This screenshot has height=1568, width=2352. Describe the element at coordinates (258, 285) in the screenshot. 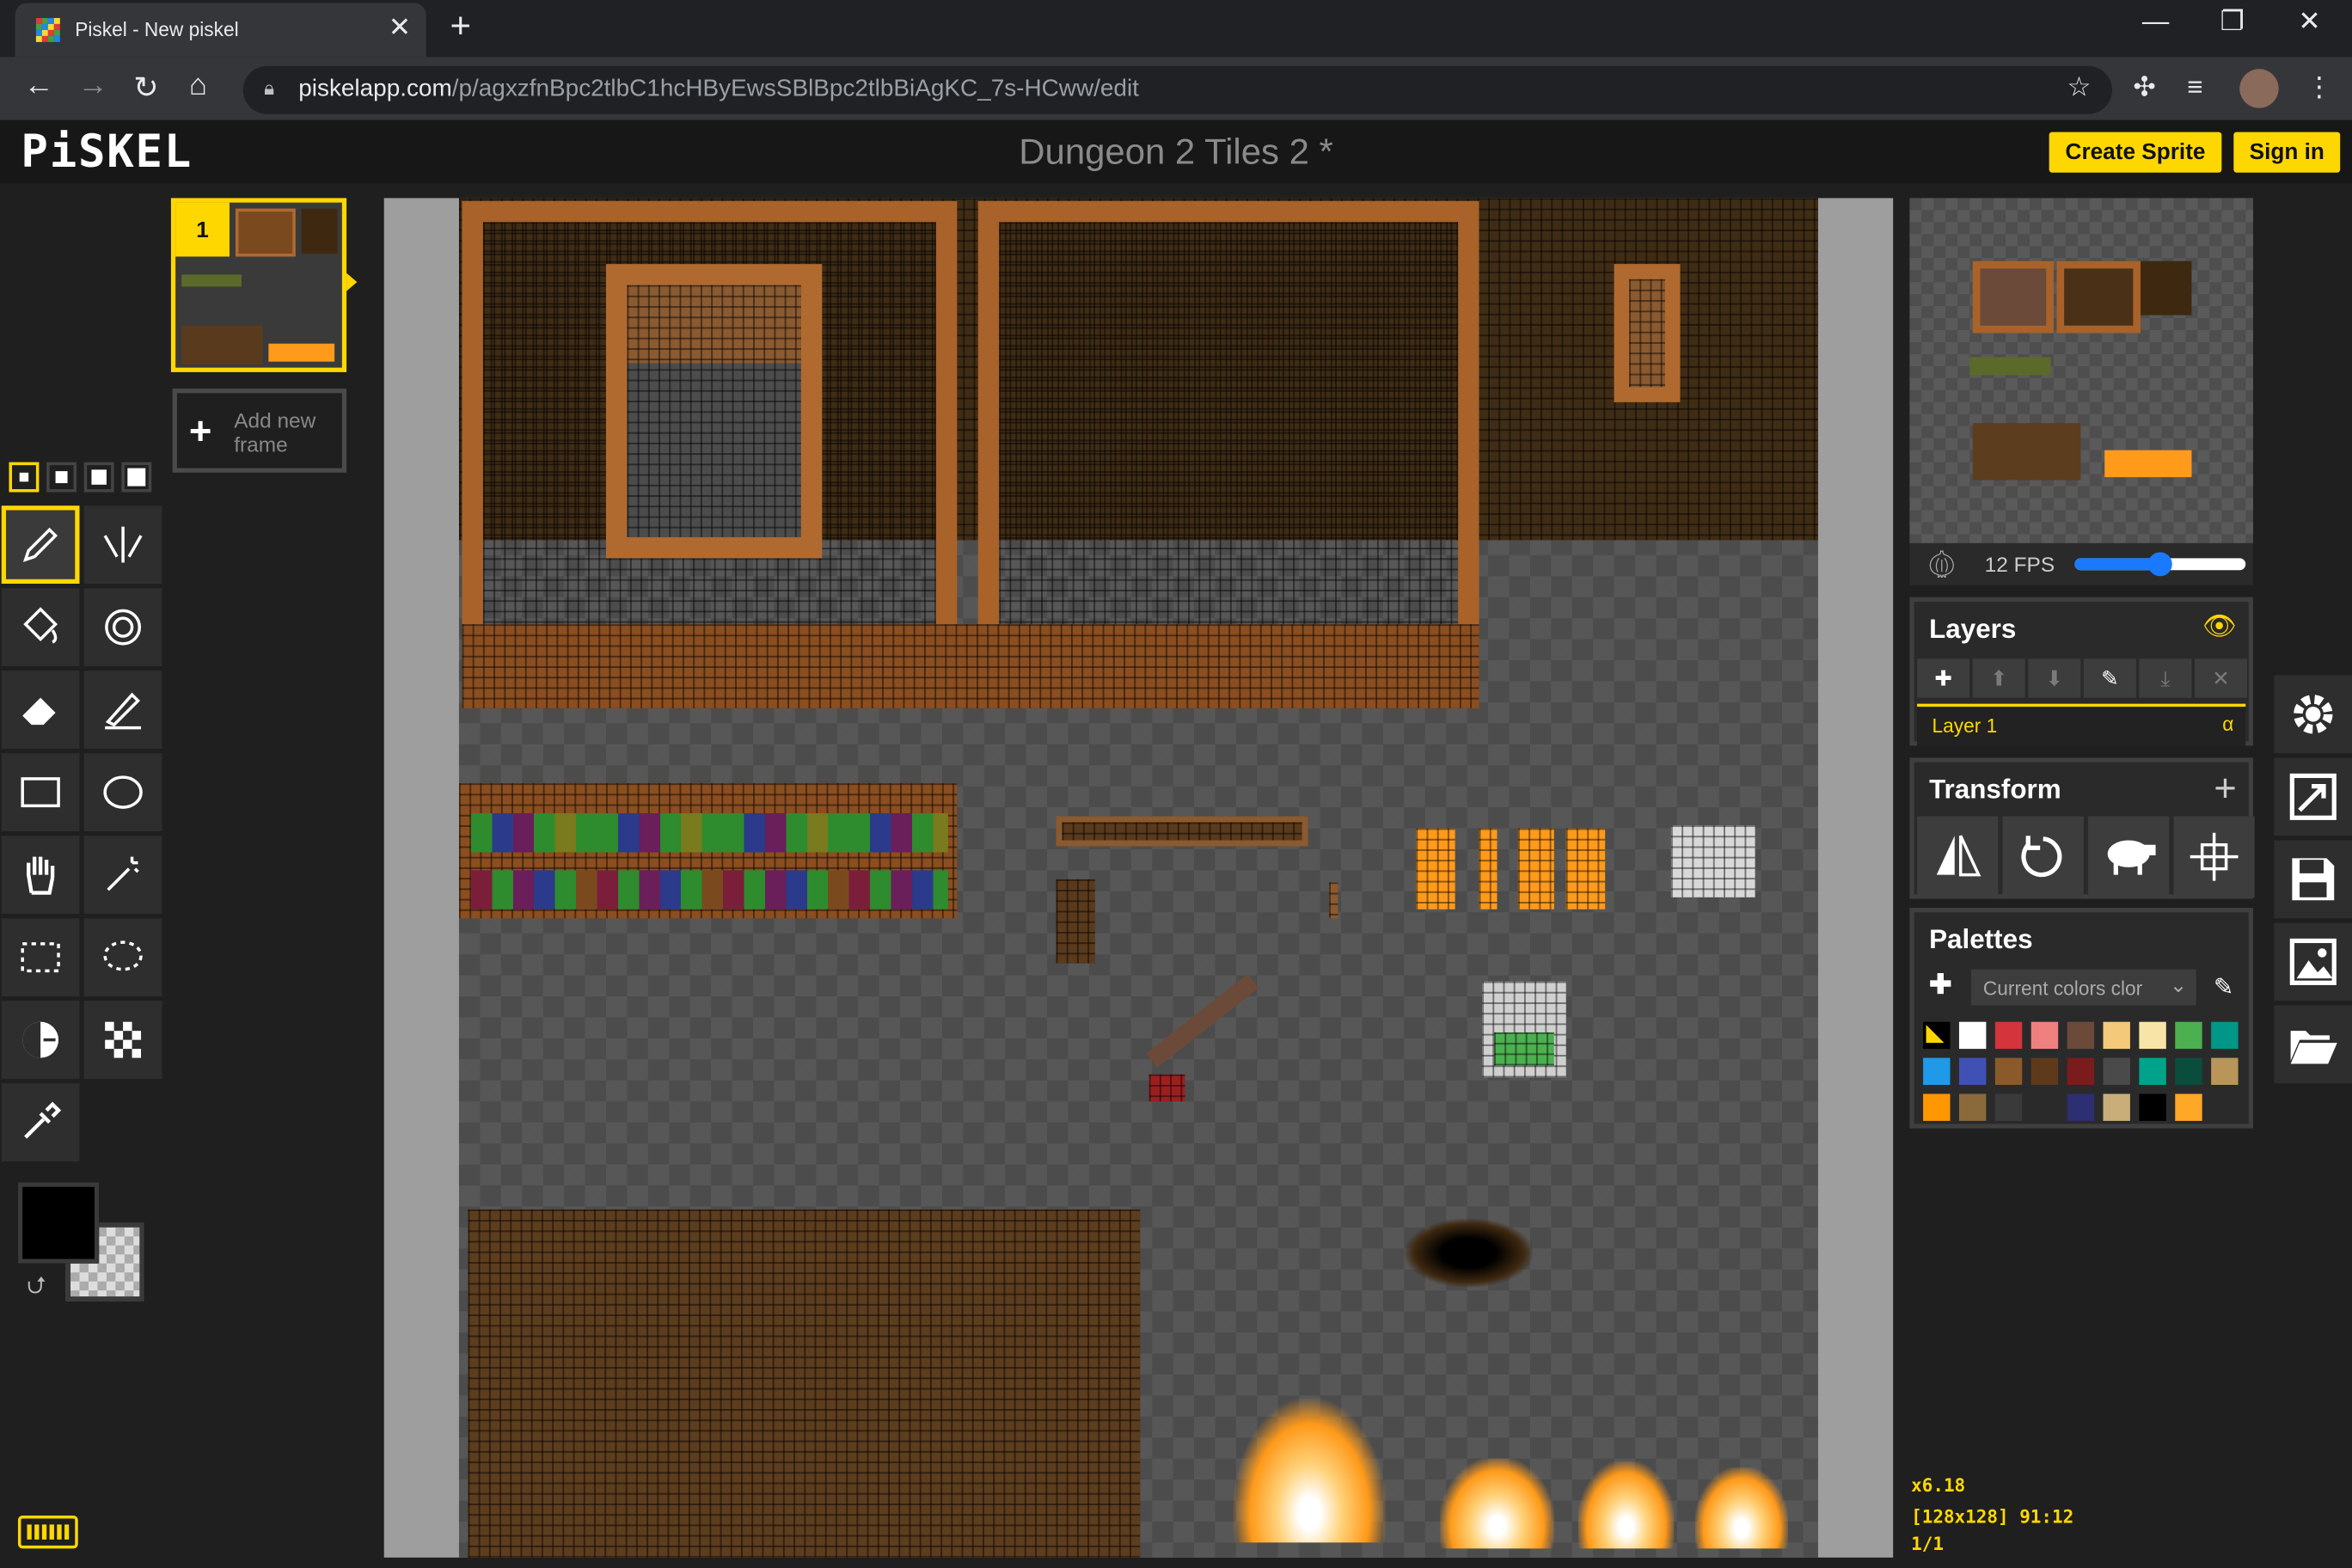

I see `frame-thumbnail: 1` at that location.